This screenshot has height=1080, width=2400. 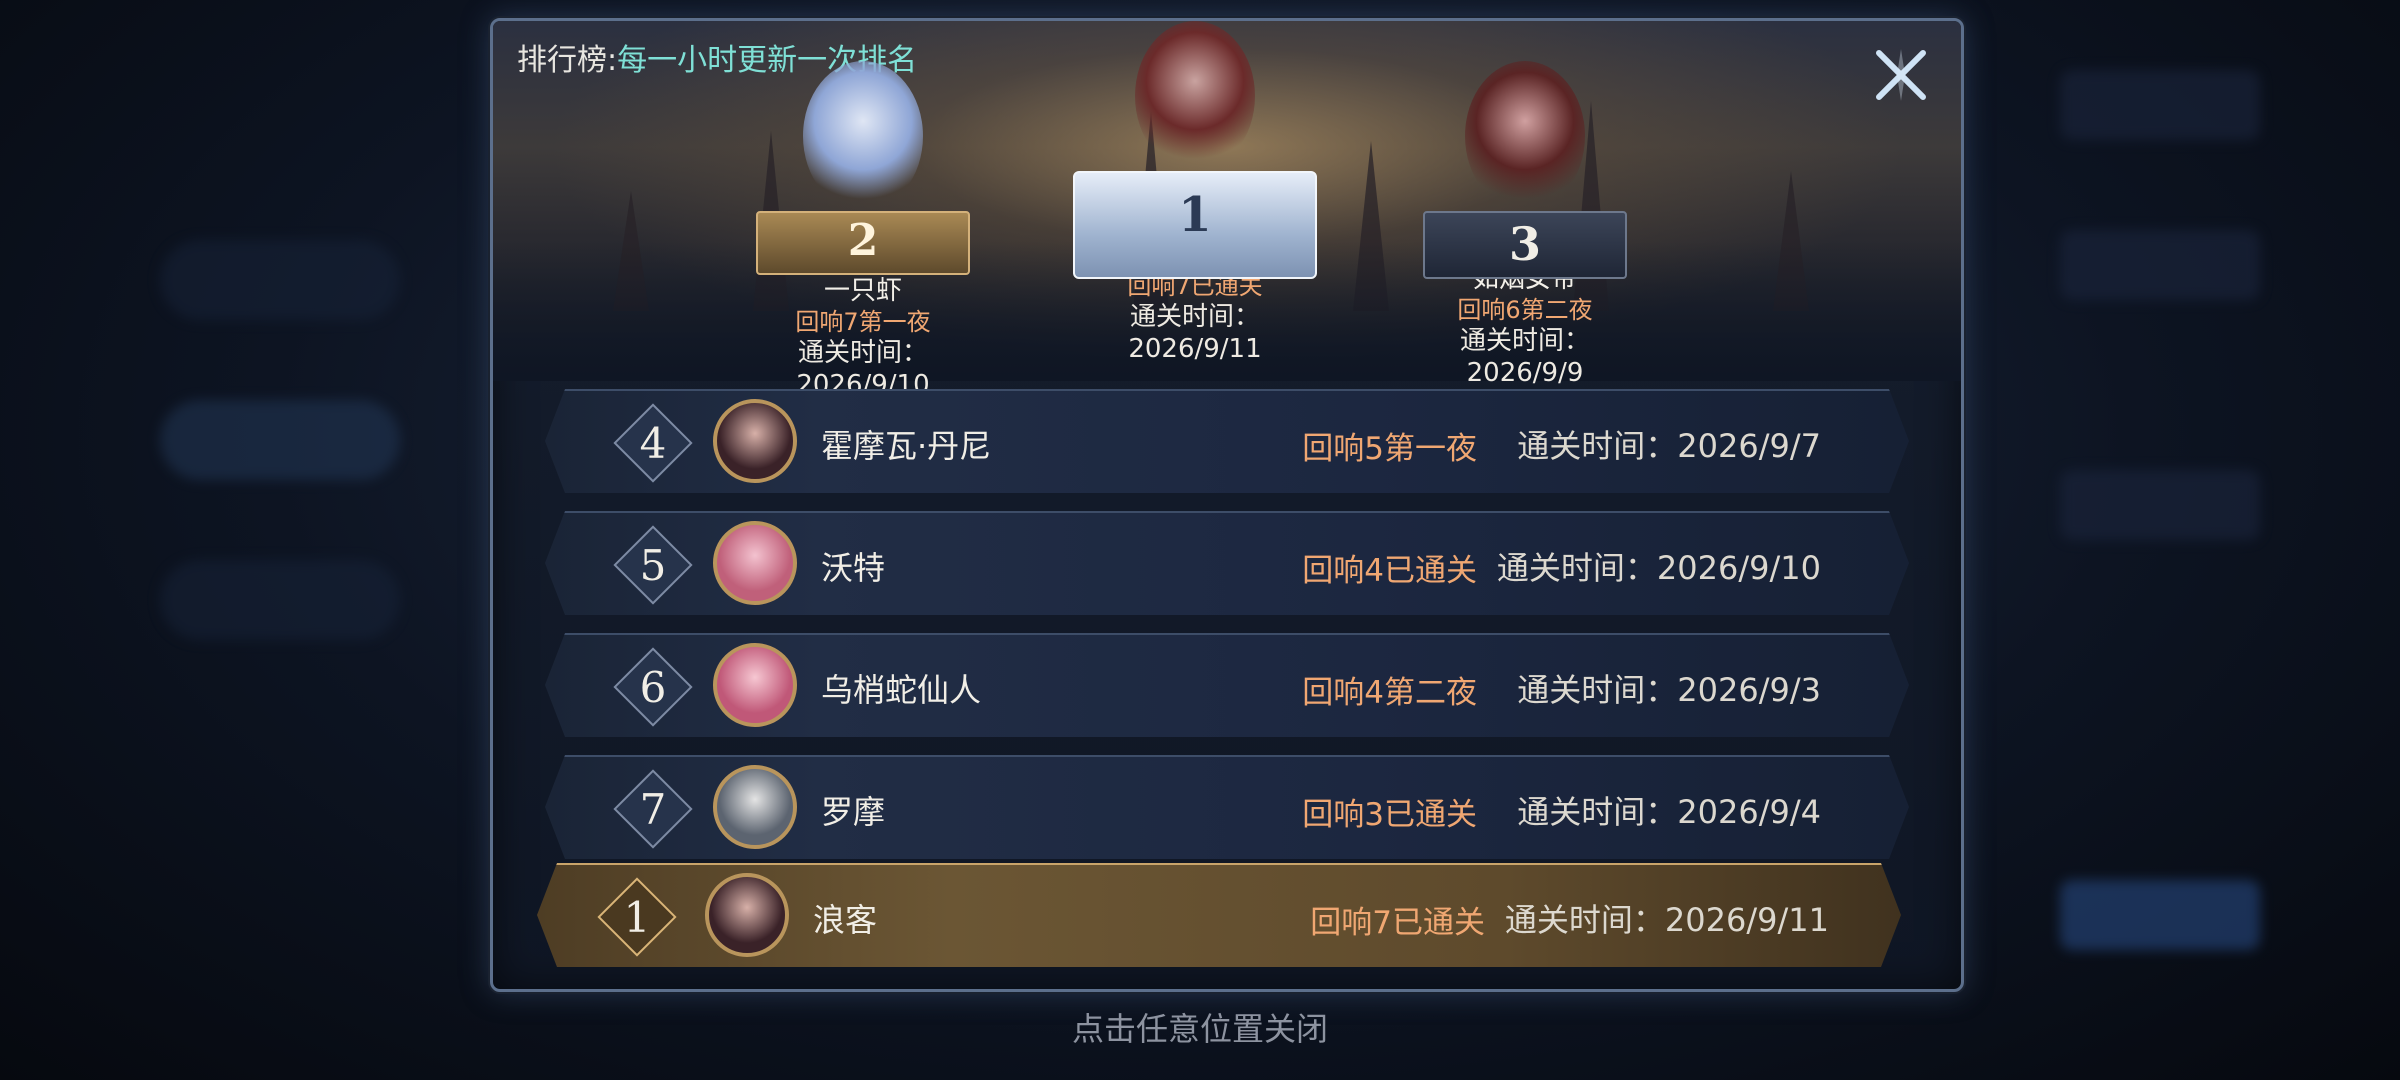 I want to click on clear-time: 通关时间：2026/9/11, so click(x=1666, y=920).